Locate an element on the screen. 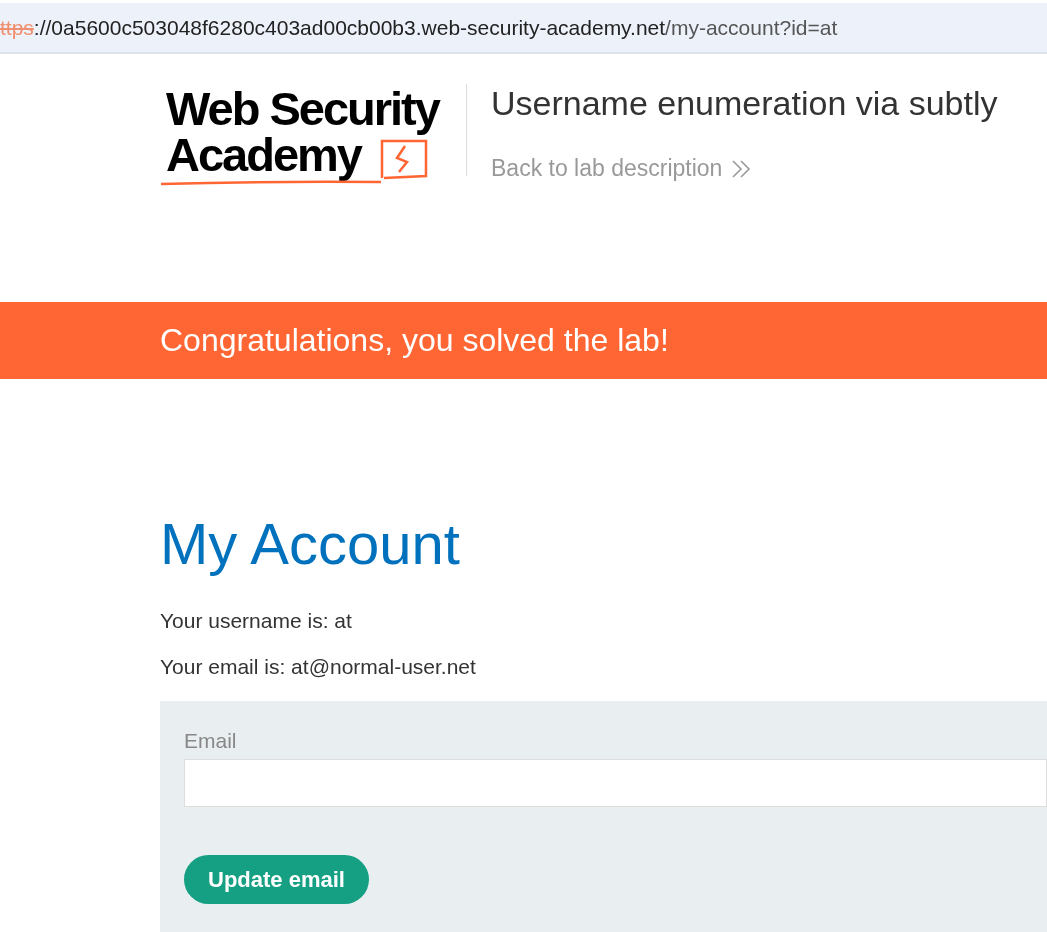  lab-title: Username enumeration via subtly is located at coordinates (744, 103).